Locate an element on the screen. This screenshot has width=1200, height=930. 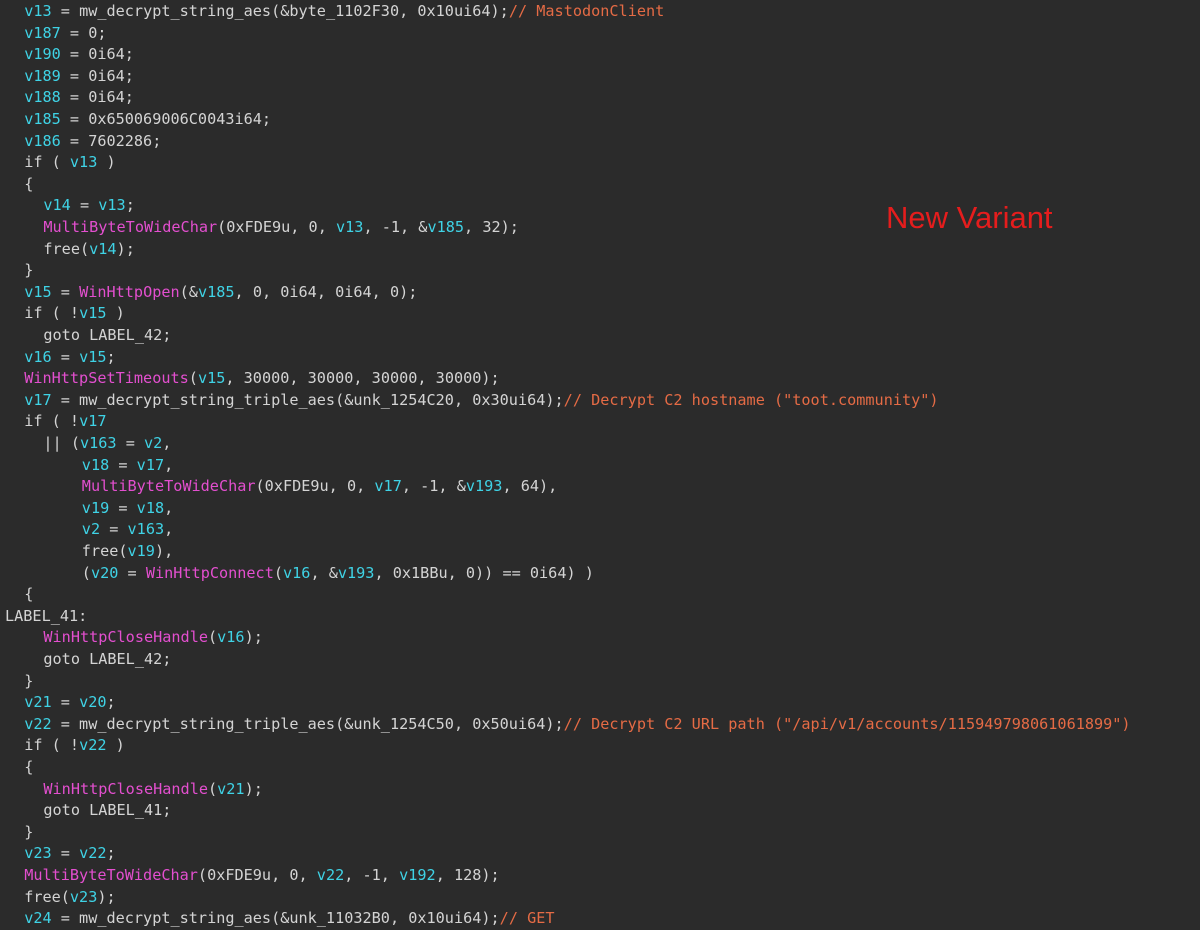
code-line: free(v19), is located at coordinates (127, 552).